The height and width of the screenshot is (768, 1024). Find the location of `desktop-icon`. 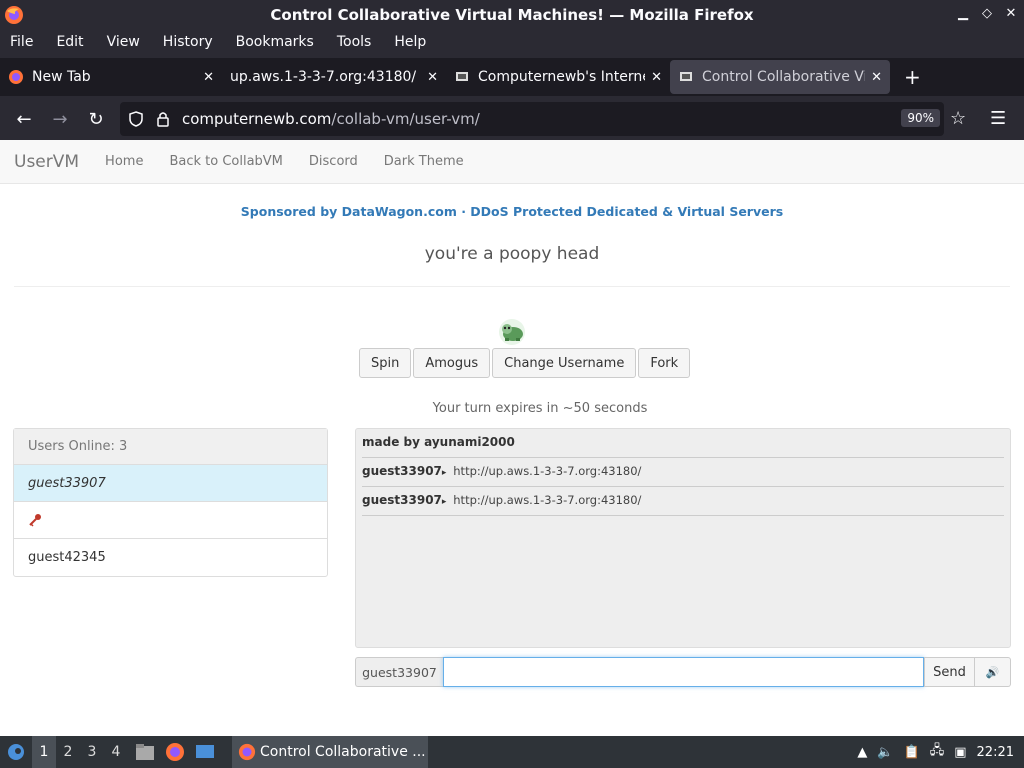

desktop-icon is located at coordinates (205, 752).